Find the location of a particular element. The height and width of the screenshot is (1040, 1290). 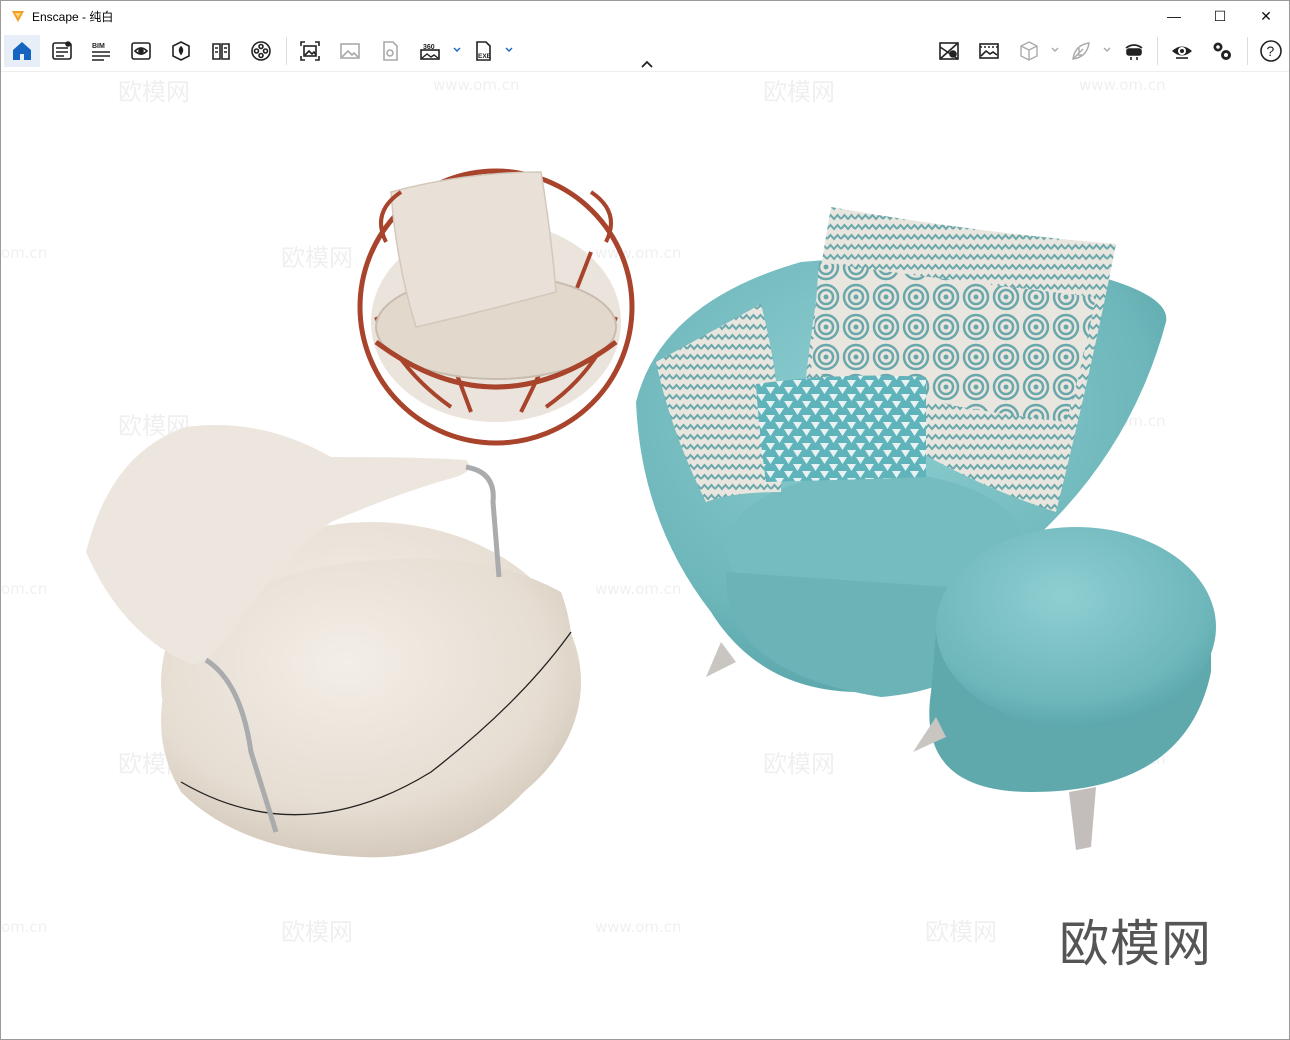

image-button is located at coordinates (350, 51).